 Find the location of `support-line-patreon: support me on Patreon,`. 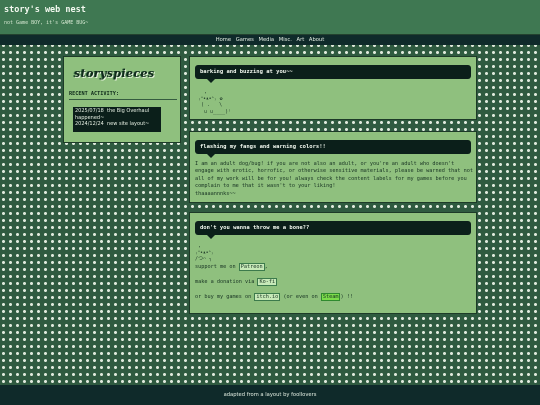

support-line-patreon: support me on Patreon, is located at coordinates (231, 267).